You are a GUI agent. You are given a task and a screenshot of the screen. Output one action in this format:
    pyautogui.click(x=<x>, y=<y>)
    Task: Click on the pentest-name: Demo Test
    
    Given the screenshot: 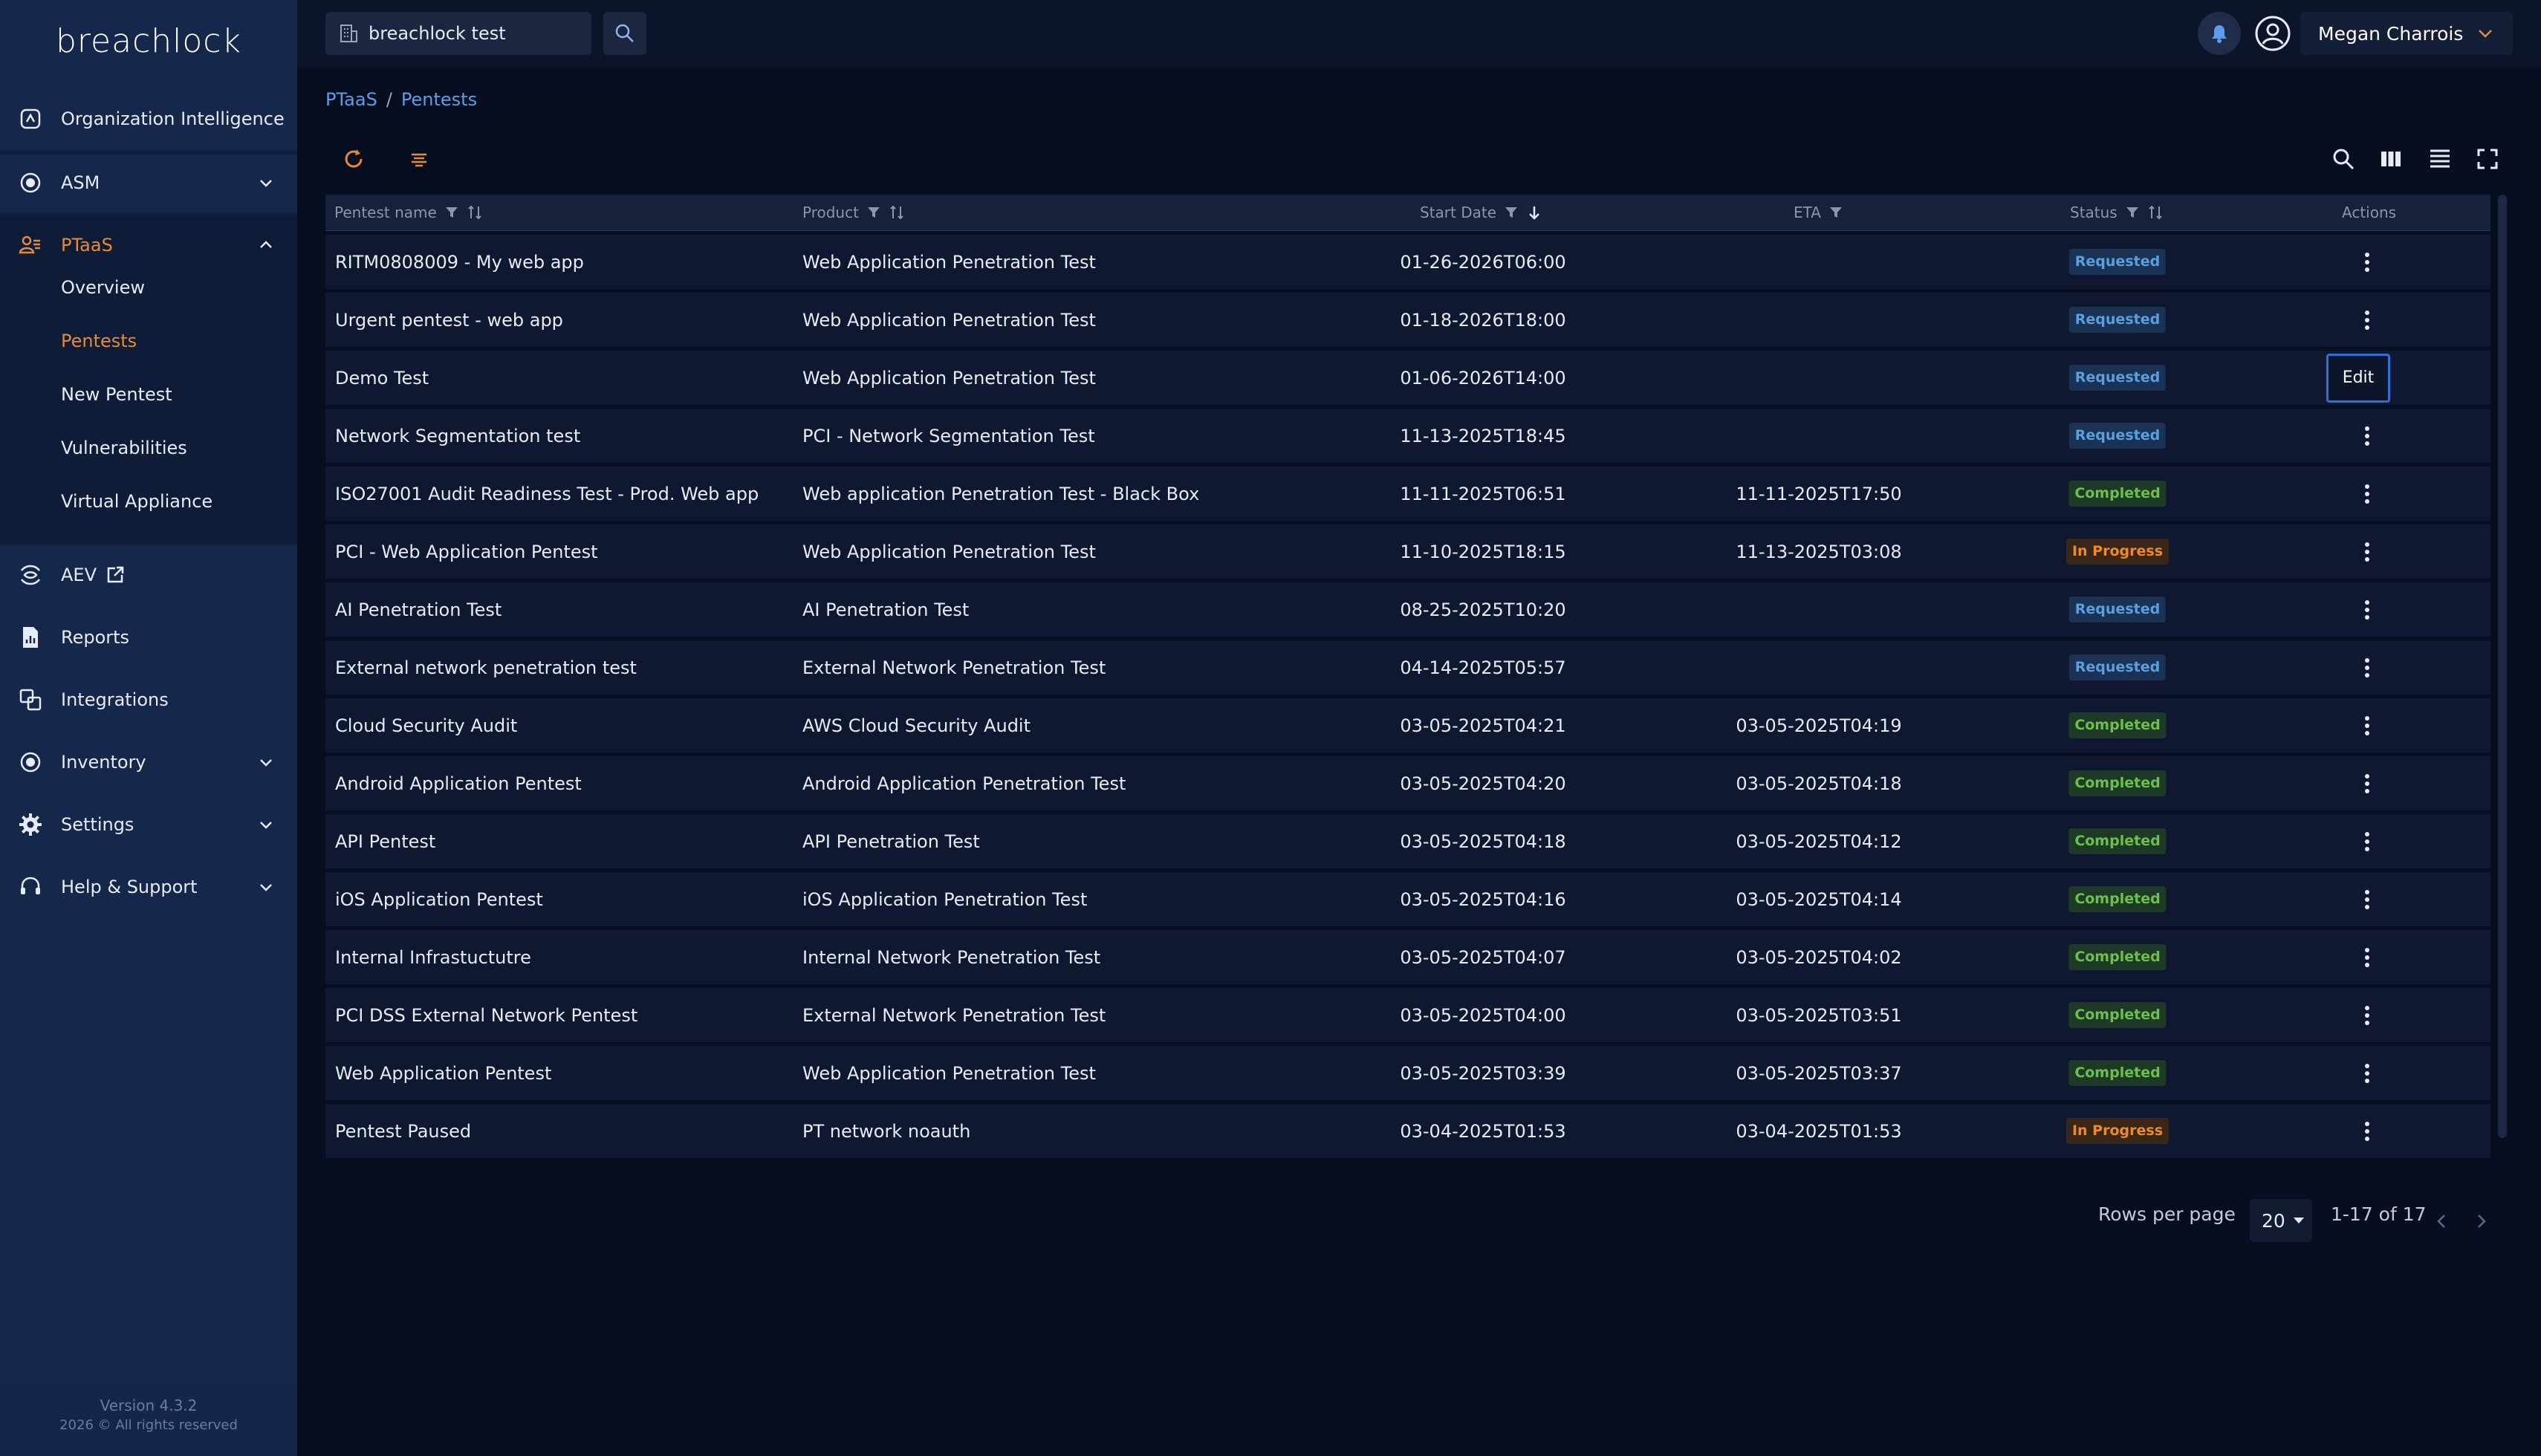 What is the action you would take?
    pyautogui.click(x=382, y=378)
    